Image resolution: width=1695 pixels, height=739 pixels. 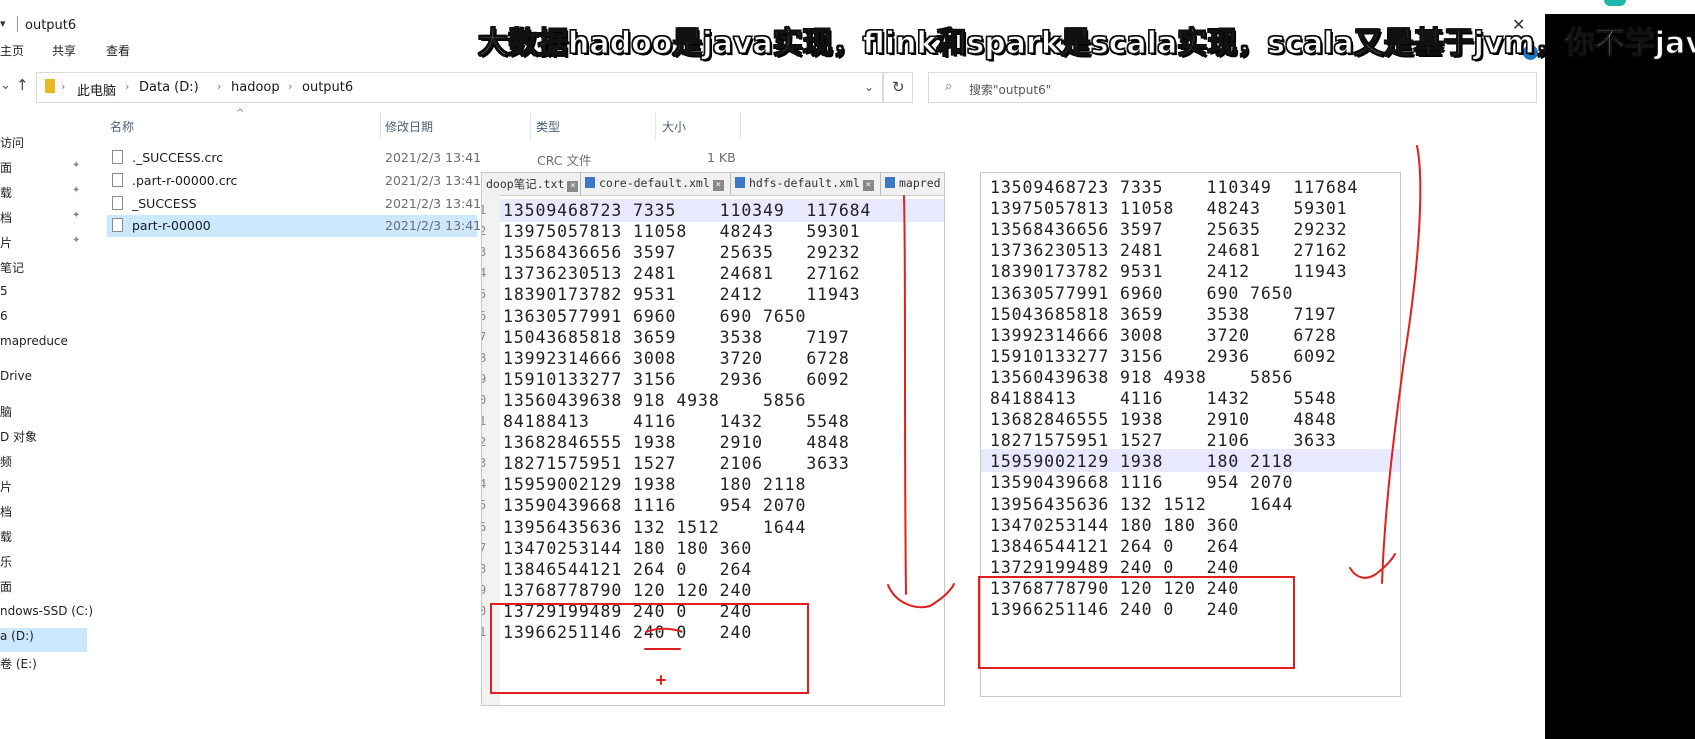 I want to click on annotation-cross, so click(x=661, y=680).